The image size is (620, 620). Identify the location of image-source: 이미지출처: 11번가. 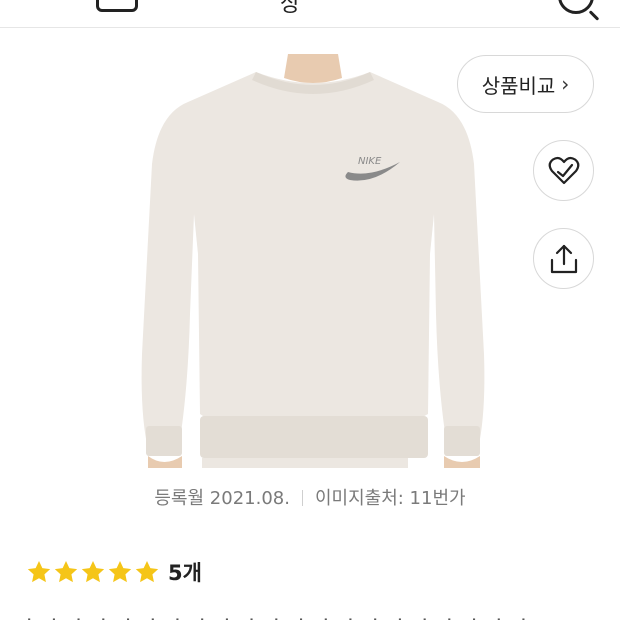
(390, 498).